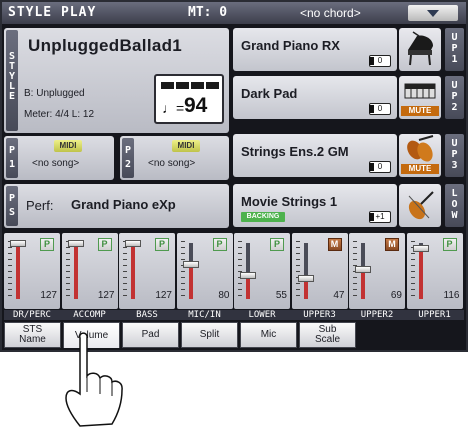 This screenshot has width=468, height=434. I want to click on mixer-channel: P 80, so click(204, 271).